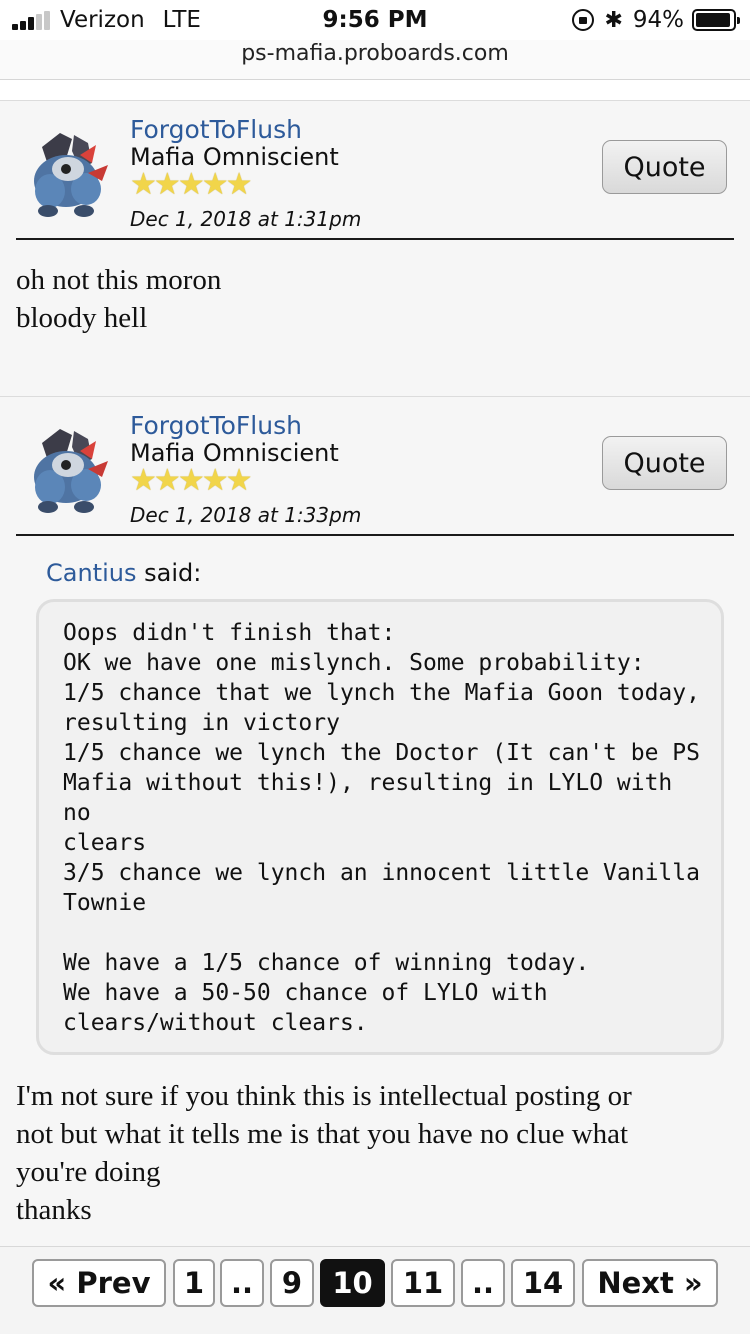  I want to click on quote-said-label: said:, so click(173, 573).